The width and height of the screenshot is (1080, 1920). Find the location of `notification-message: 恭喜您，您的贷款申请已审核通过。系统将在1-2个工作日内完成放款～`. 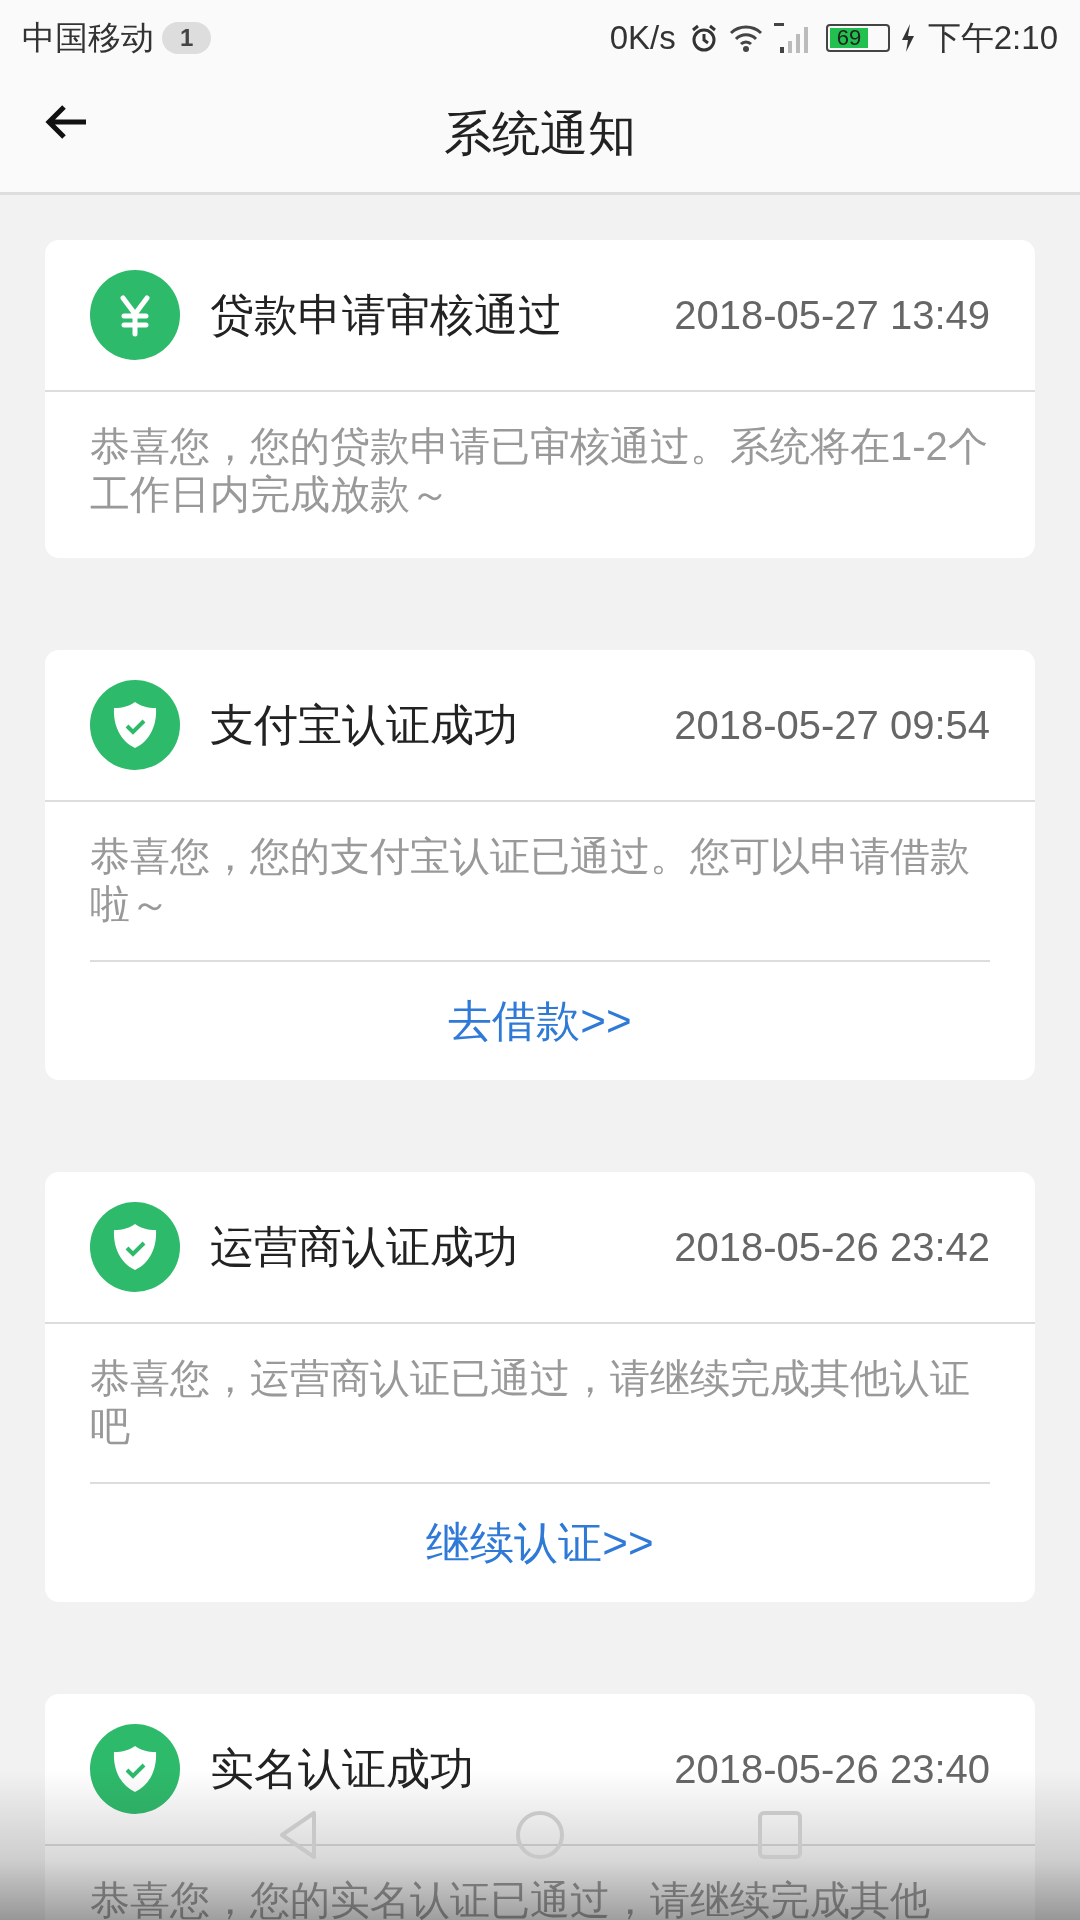

notification-message: 恭喜您，您的贷款申请已审核通过。系统将在1-2个工作日内完成放款～ is located at coordinates (539, 470).